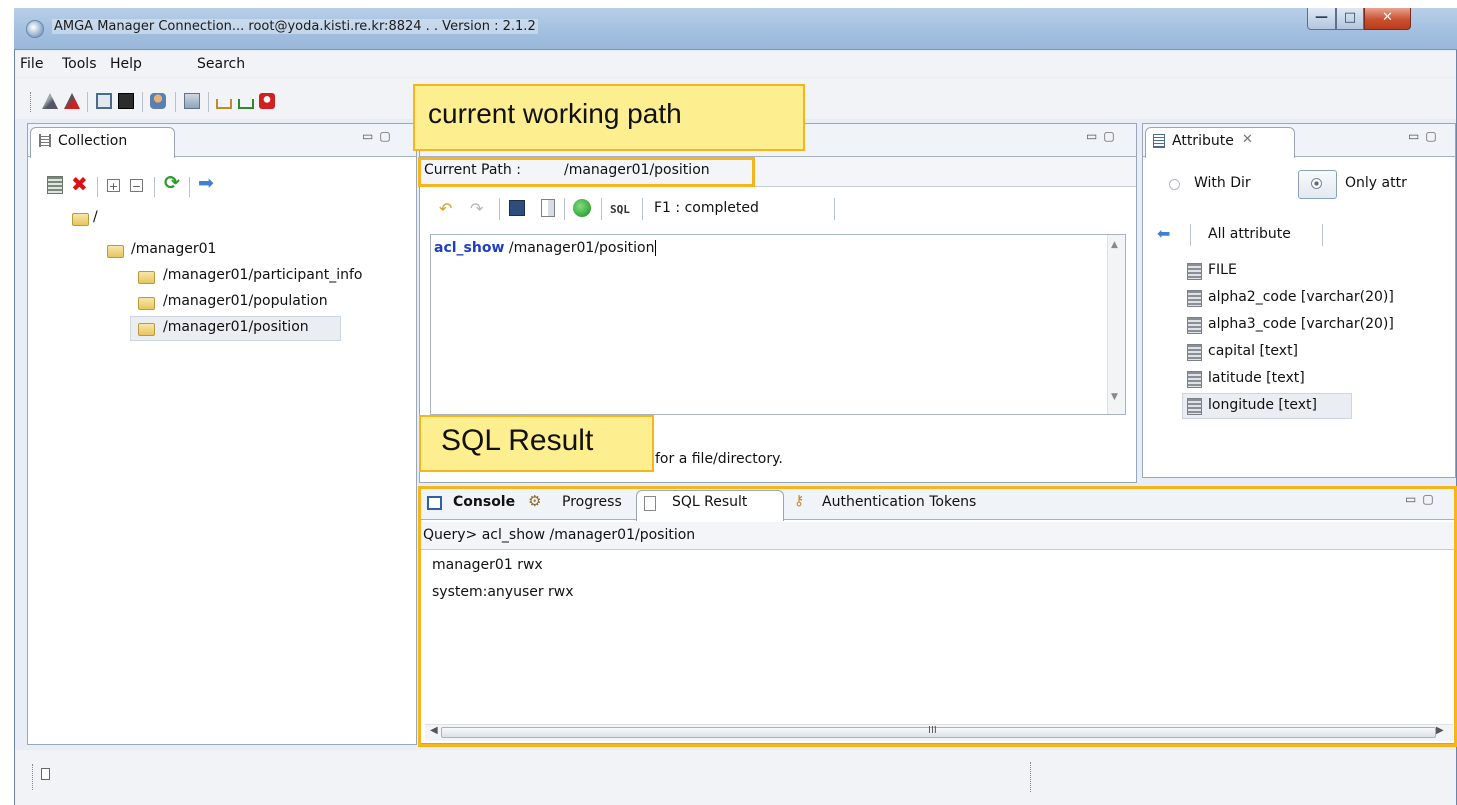 Image resolution: width=1457 pixels, height=805 pixels. What do you see at coordinates (548, 208) in the screenshot?
I see `copy-icon` at bounding box center [548, 208].